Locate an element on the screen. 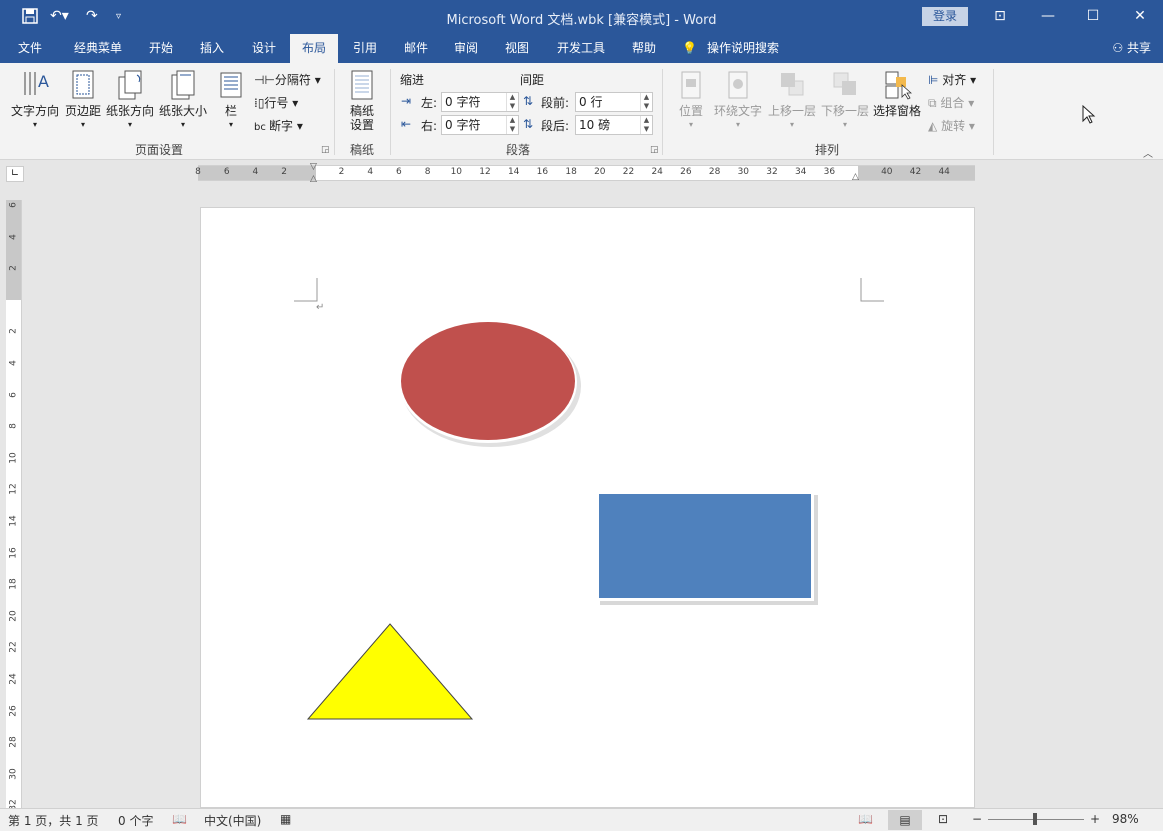 The height and width of the screenshot is (831, 1163). zoom-in-icon: + is located at coordinates (1095, 819).